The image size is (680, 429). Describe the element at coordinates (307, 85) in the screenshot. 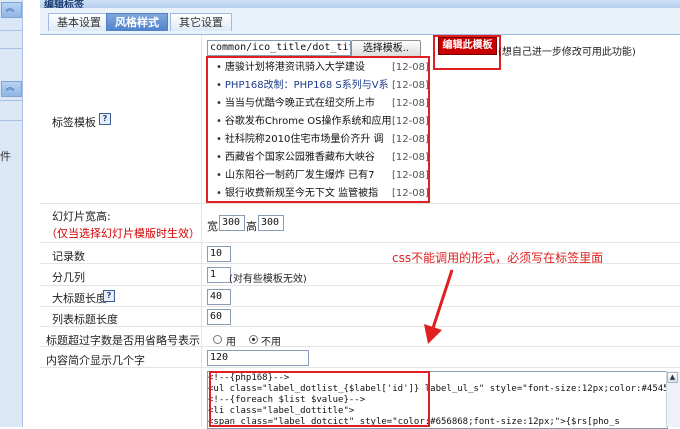

I see `item-title: PHP168改制：PHP168 S系列与V系` at that location.